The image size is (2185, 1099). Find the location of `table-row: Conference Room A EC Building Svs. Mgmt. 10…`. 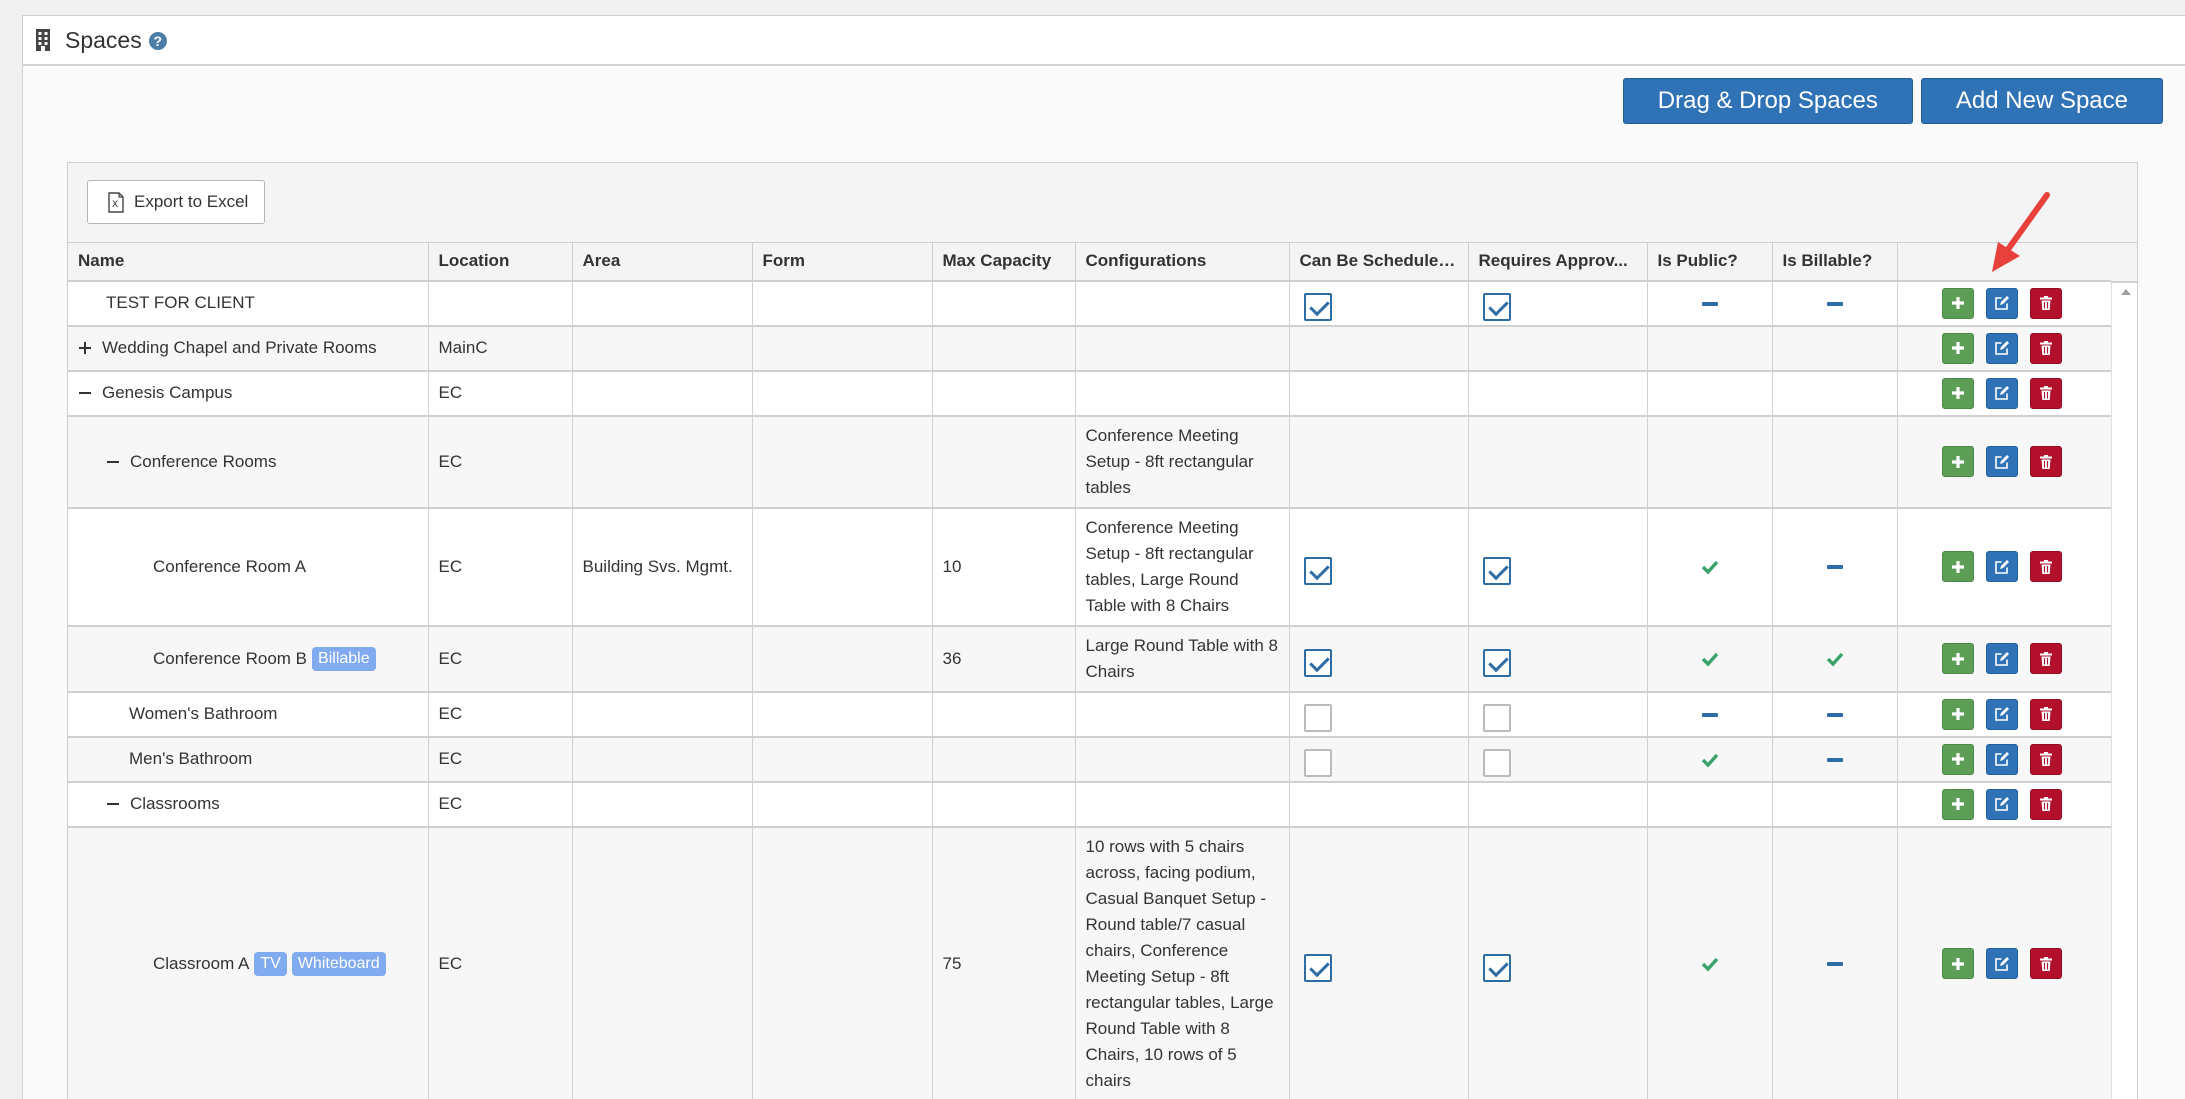

table-row: Conference Room A EC Building Svs. Mgmt. 10… is located at coordinates (1102, 567).